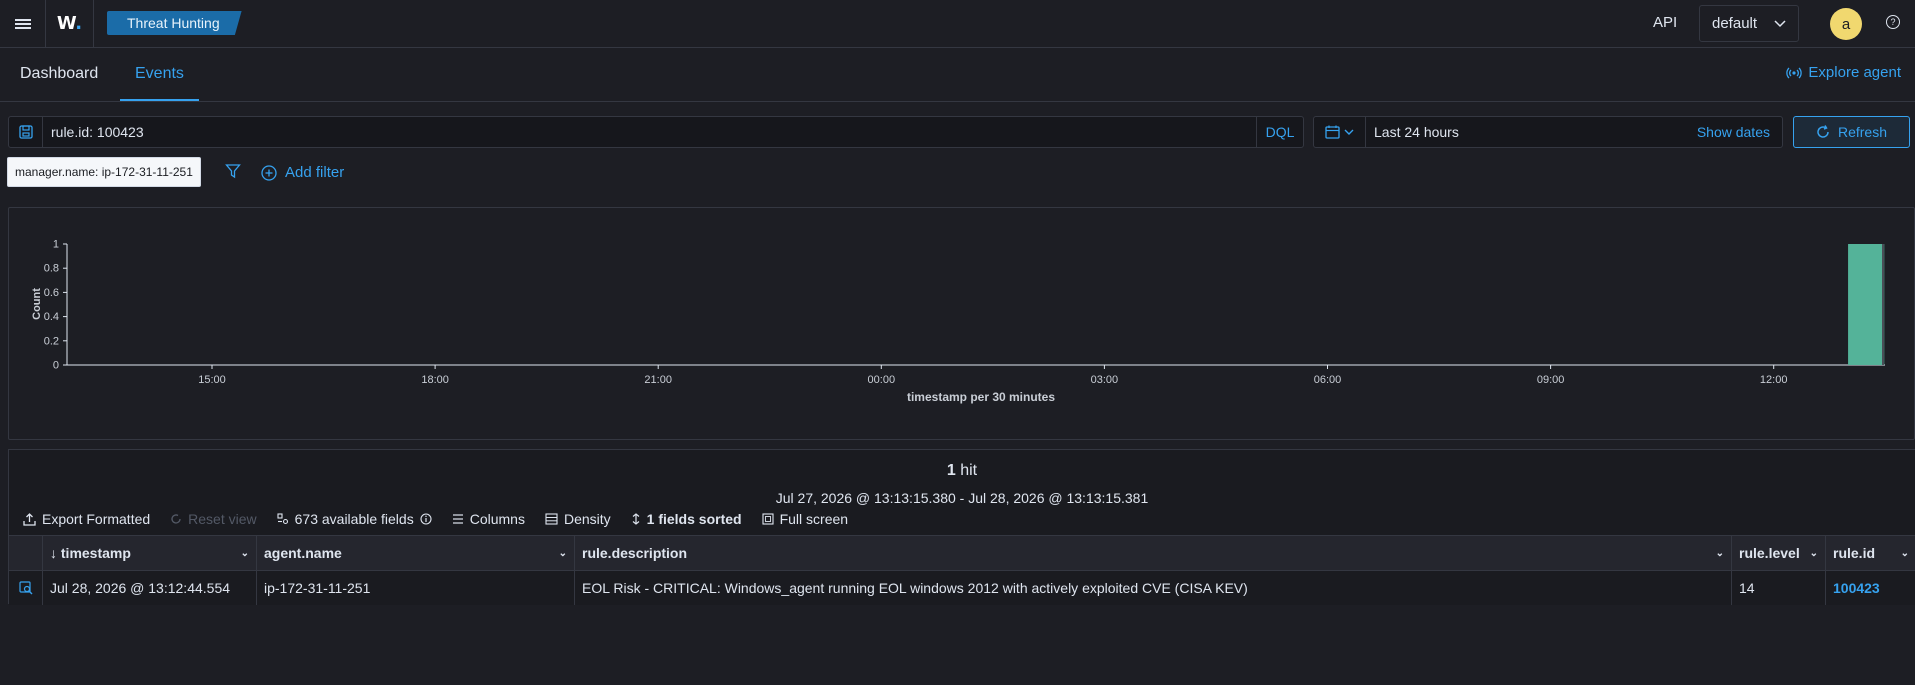  Describe the element at coordinates (212, 380) in the screenshot. I see `x-tick-label: 15:00` at that location.